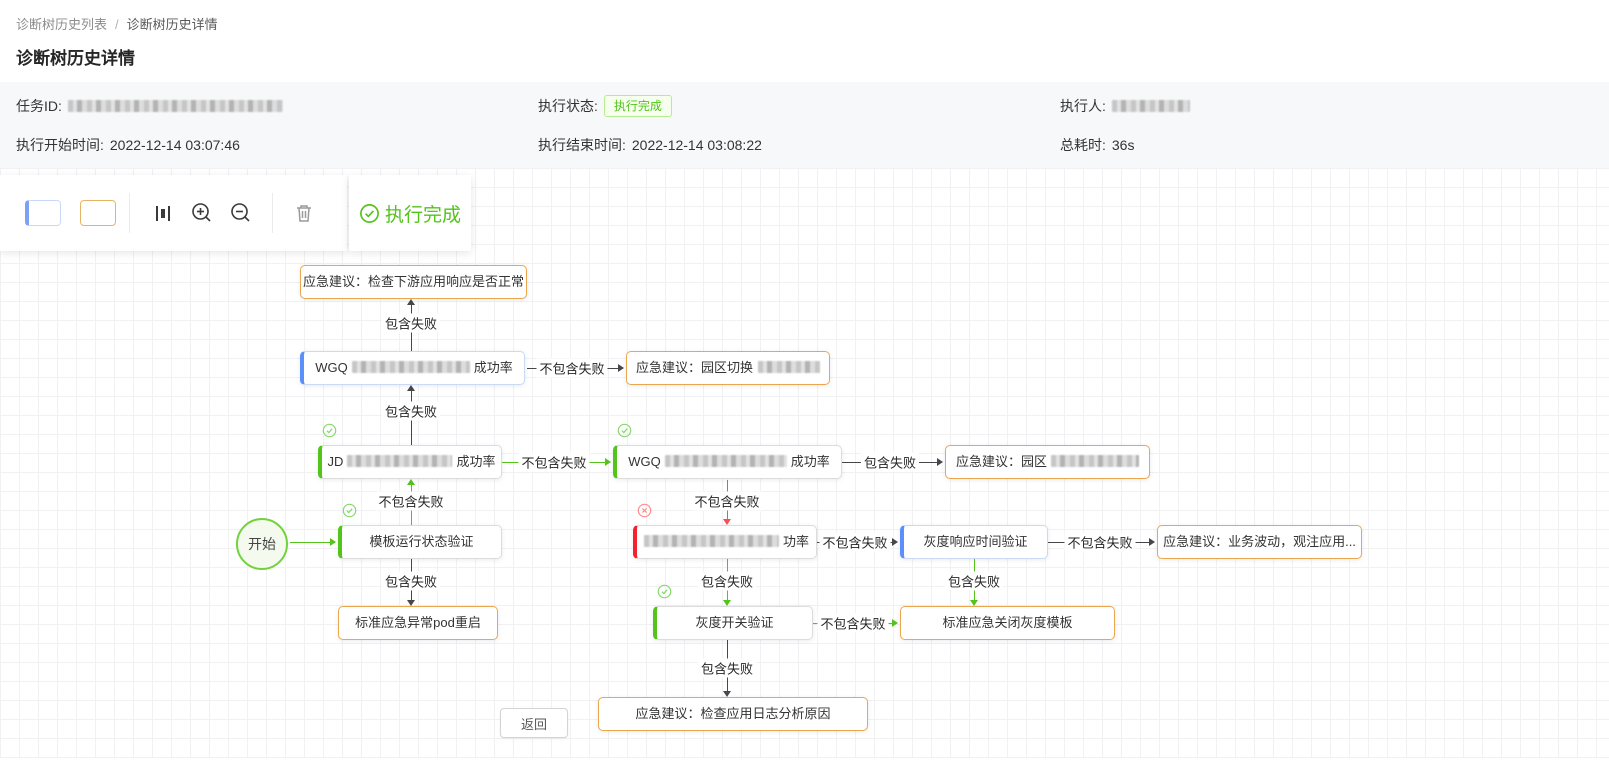  I want to click on back-button: 返回, so click(534, 723).